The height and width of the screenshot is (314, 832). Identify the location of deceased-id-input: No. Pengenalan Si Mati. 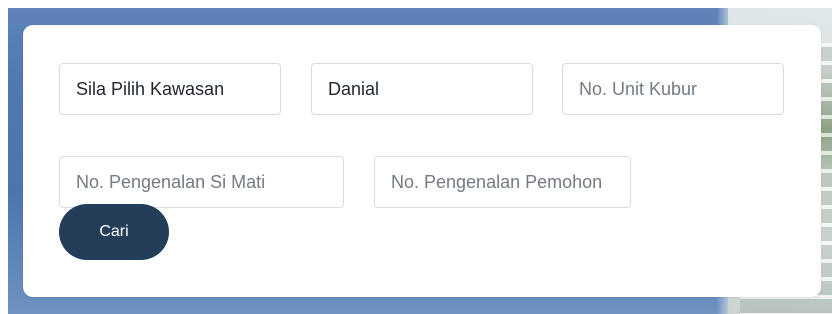
(201, 182).